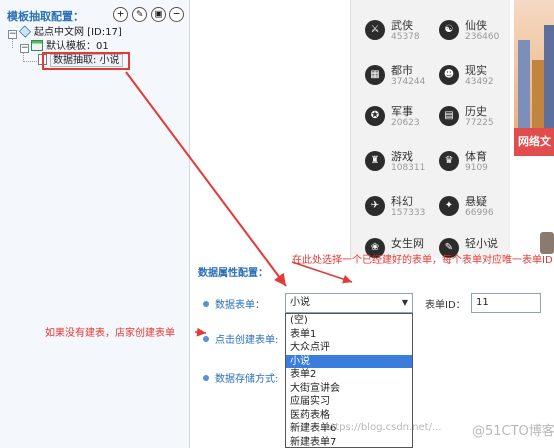  I want to click on tree-node-root: − 起点中文网 [ID:17], so click(65, 32).